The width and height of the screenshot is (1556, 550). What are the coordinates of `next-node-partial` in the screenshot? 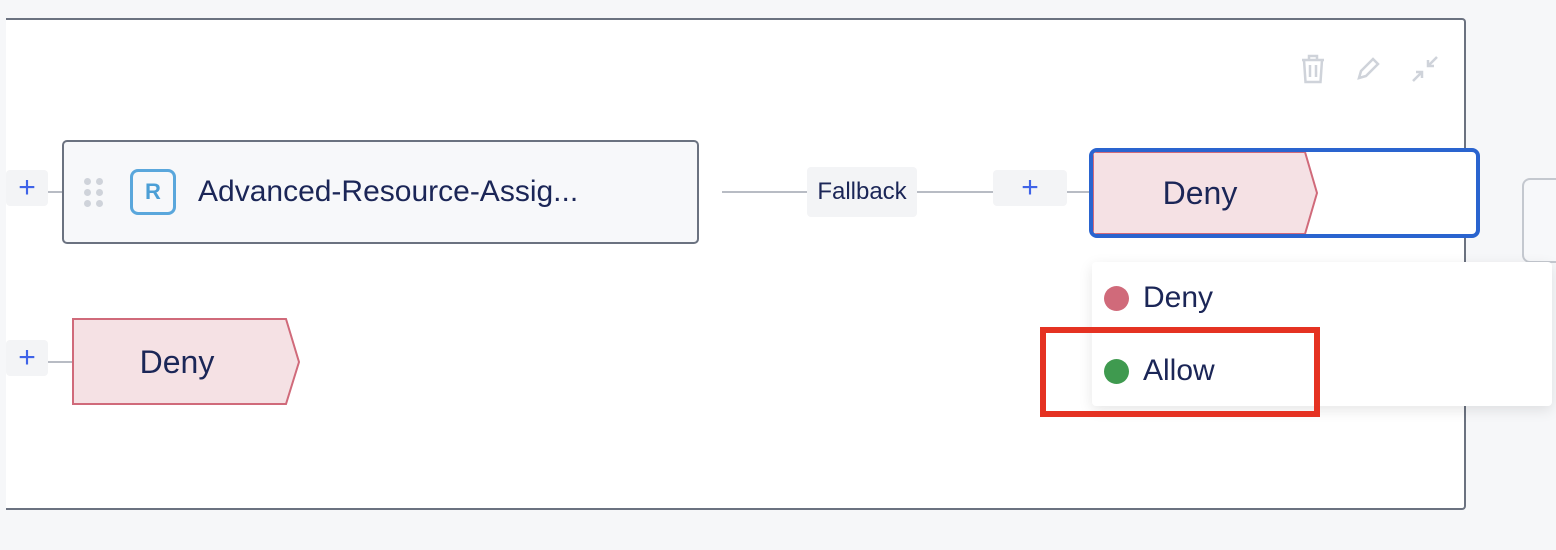 It's located at (1539, 220).